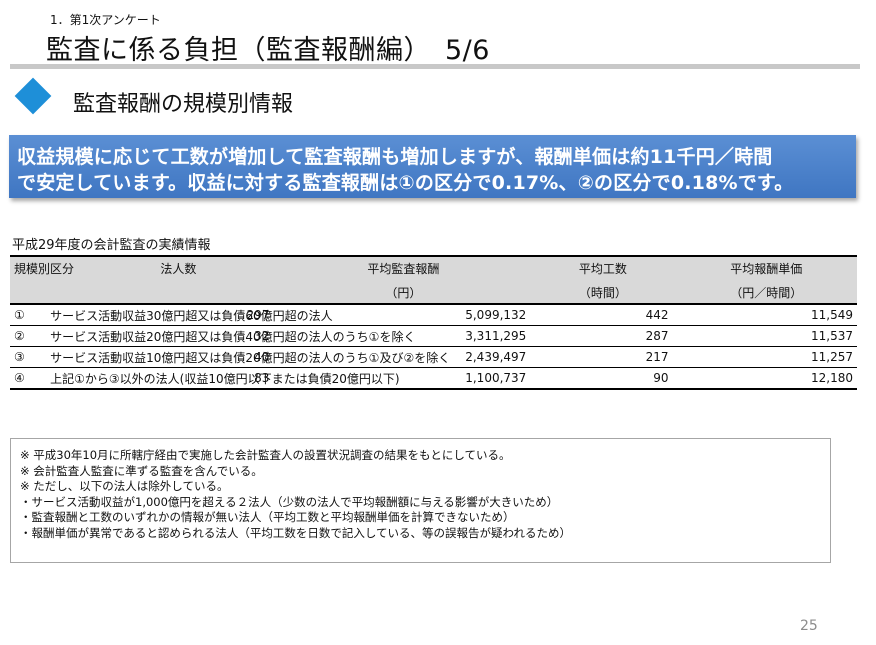 The image size is (876, 645). Describe the element at coordinates (33, 96) in the screenshot. I see `diamond-bullet-icon` at that location.